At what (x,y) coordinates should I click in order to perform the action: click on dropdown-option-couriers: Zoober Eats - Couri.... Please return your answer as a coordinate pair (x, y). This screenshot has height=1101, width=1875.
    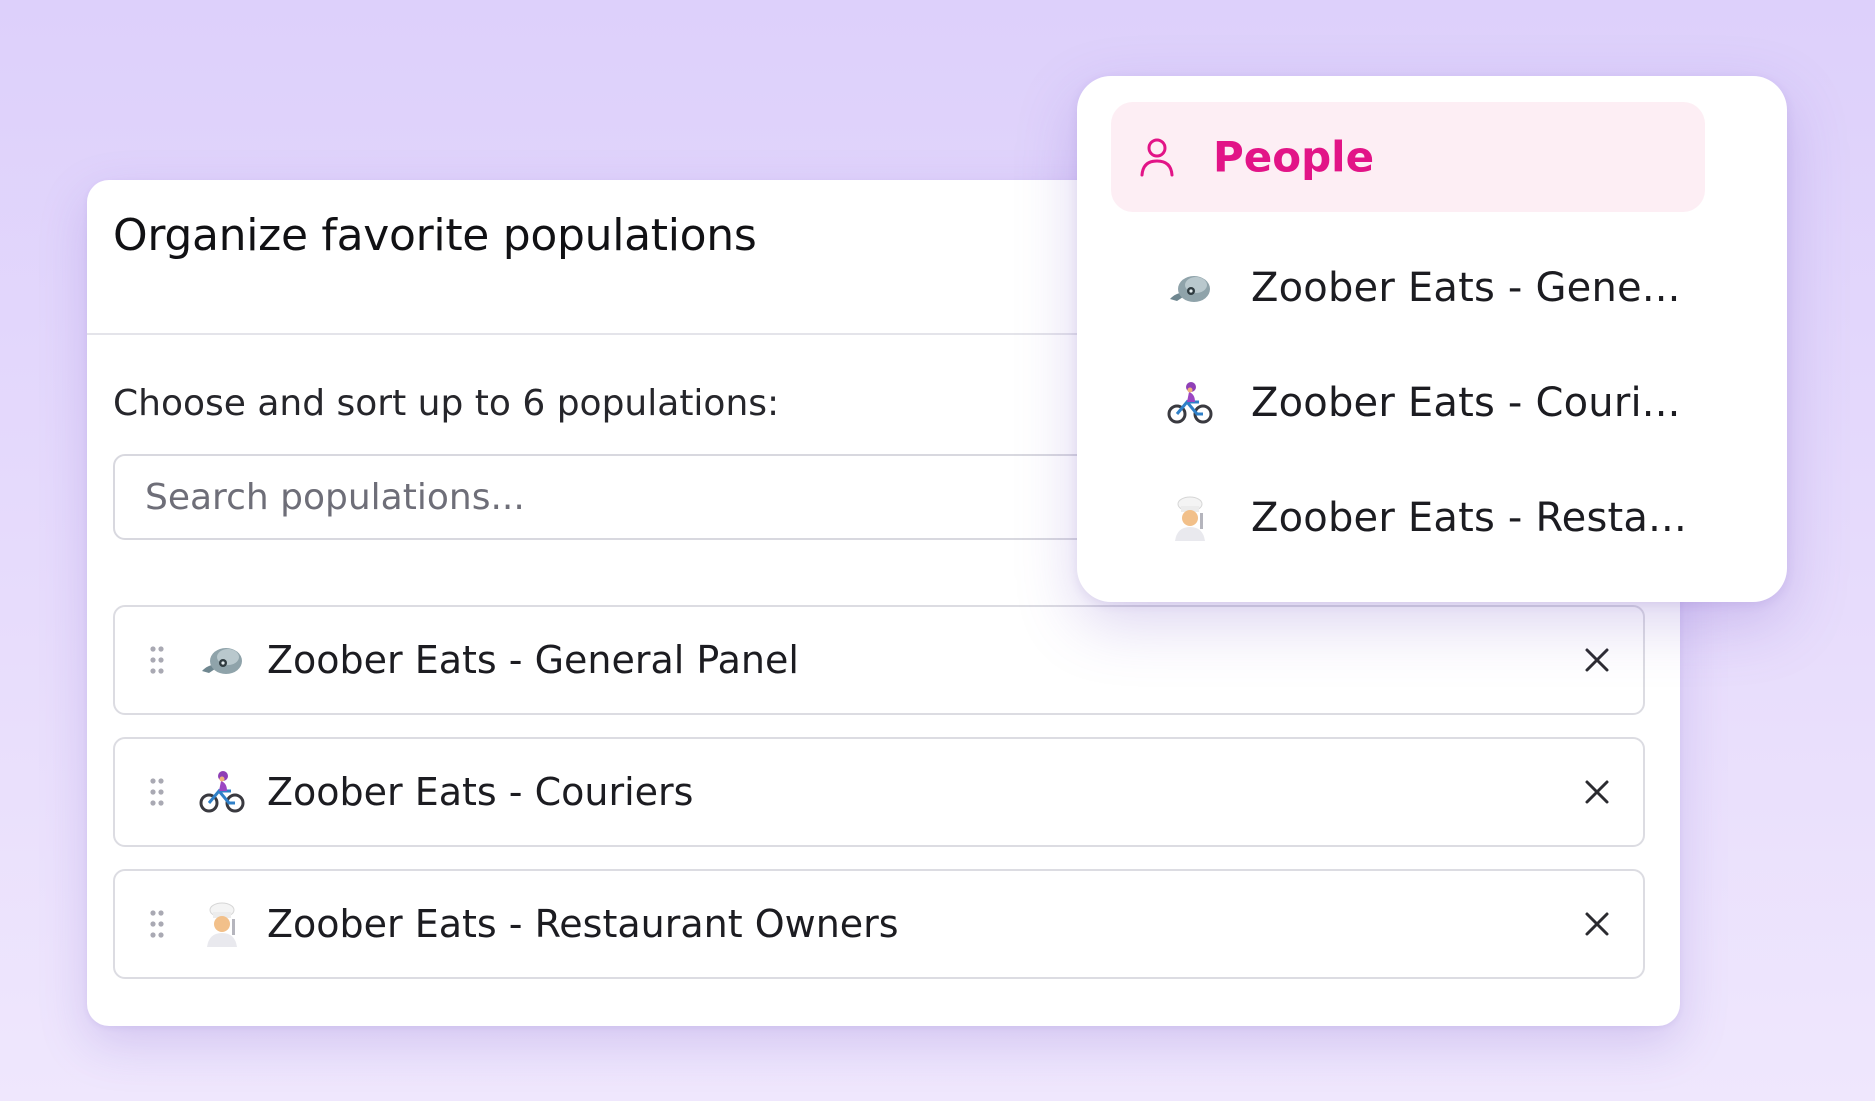
    Looking at the image, I should click on (1408, 403).